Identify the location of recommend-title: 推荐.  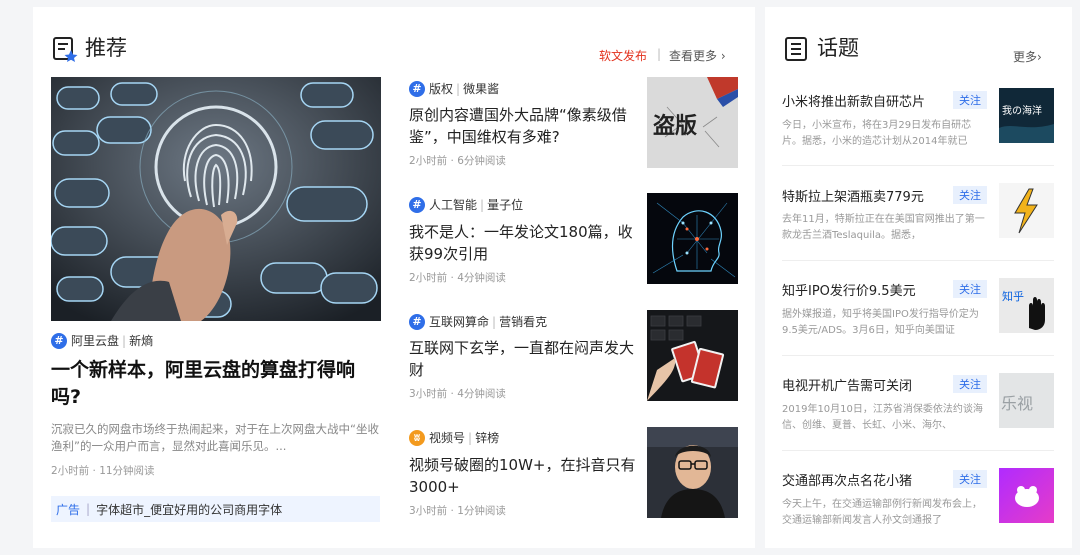
(106, 48).